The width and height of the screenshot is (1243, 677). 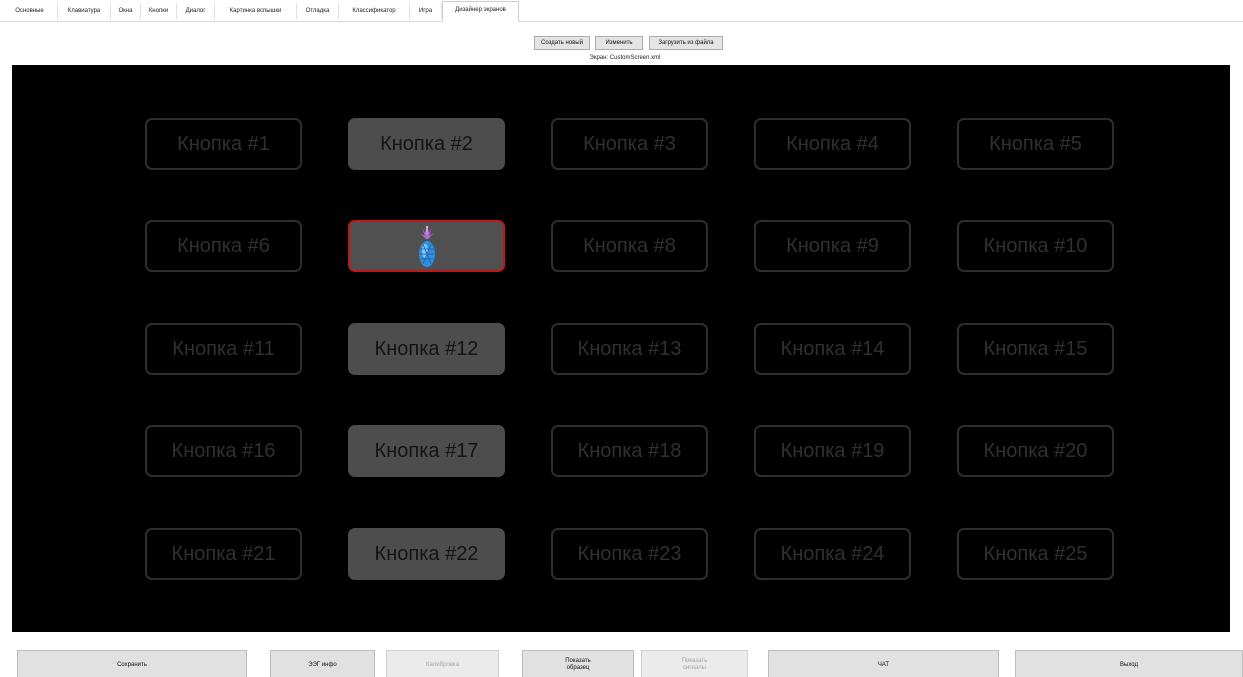 I want to click on tab-debug: Отладка, so click(x=318, y=11).